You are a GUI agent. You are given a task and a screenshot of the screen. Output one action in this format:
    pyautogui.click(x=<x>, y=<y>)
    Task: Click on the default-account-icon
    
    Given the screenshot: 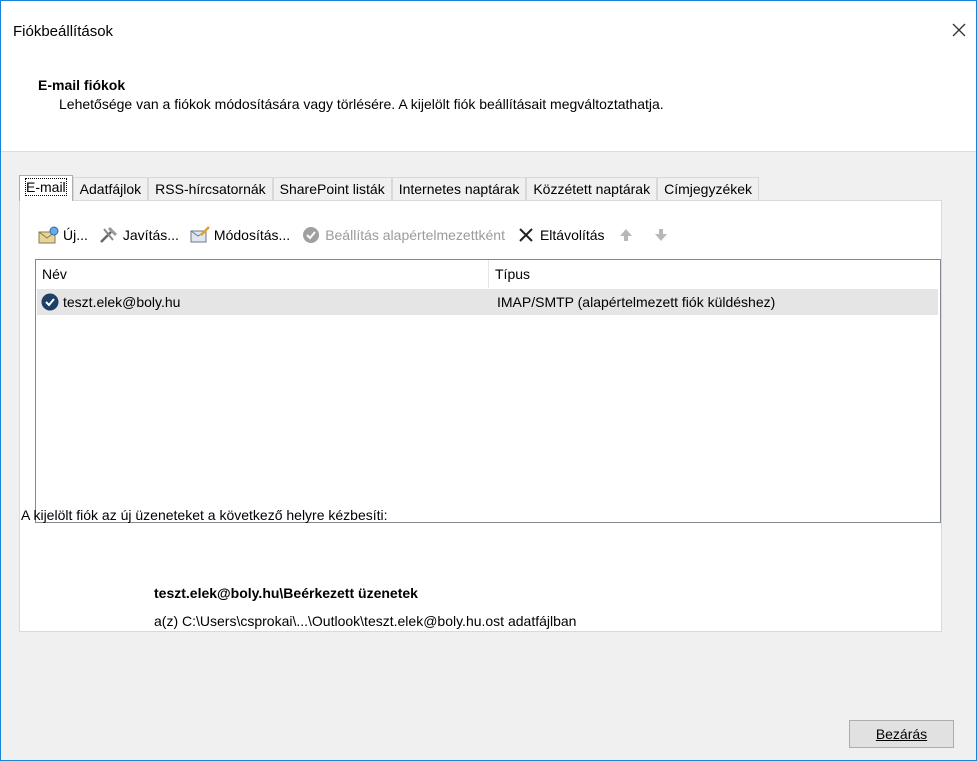 What is the action you would take?
    pyautogui.click(x=50, y=302)
    